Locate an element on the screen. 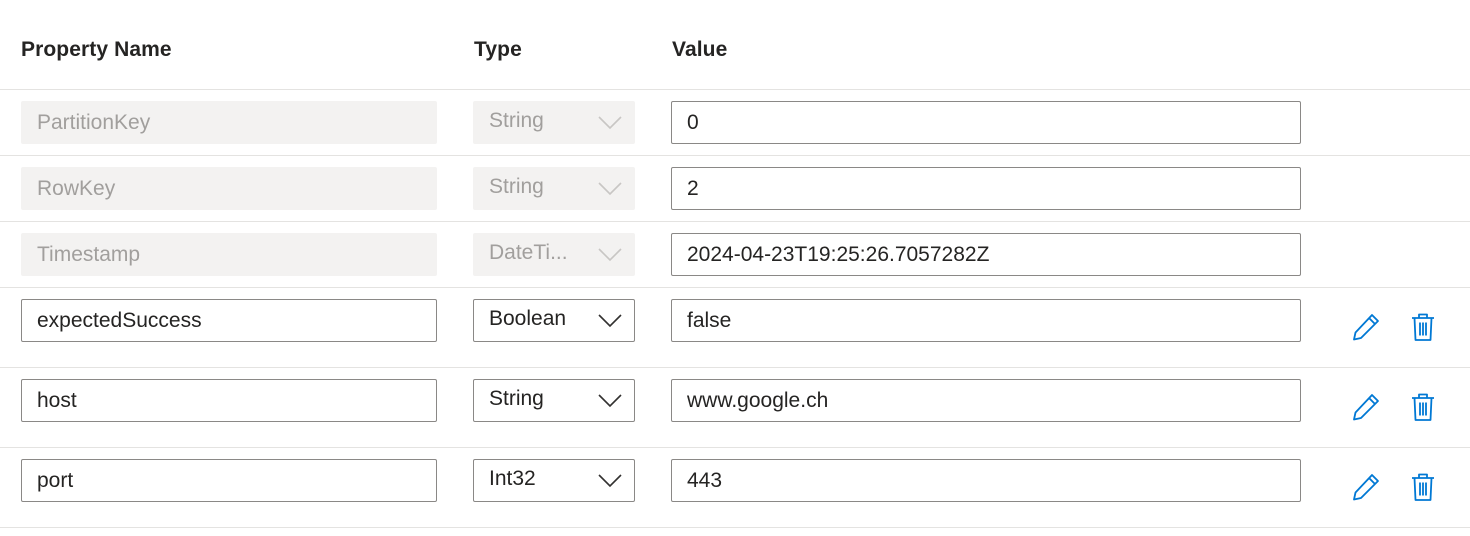 This screenshot has width=1470, height=536. property-value-input: 2024-04-23T19:25:26.7057282Z is located at coordinates (986, 254).